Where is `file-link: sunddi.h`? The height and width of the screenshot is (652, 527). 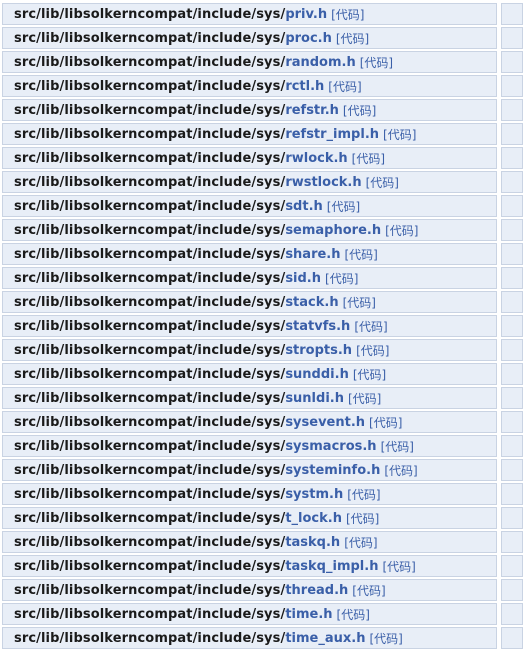
file-link: sunddi.h is located at coordinates (317, 374).